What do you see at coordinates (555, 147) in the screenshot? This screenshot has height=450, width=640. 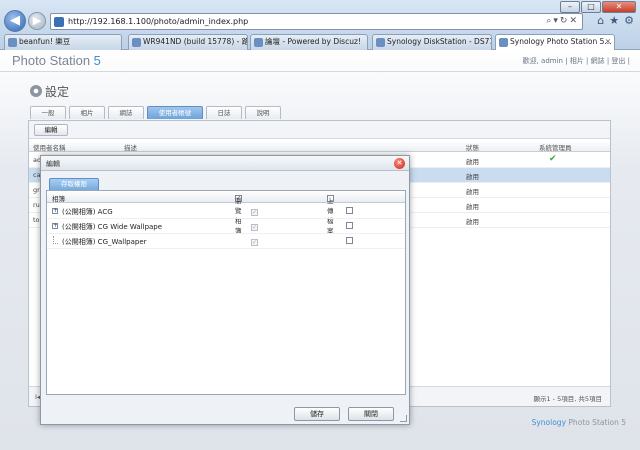 I see `col-admin: 系統管理員` at bounding box center [555, 147].